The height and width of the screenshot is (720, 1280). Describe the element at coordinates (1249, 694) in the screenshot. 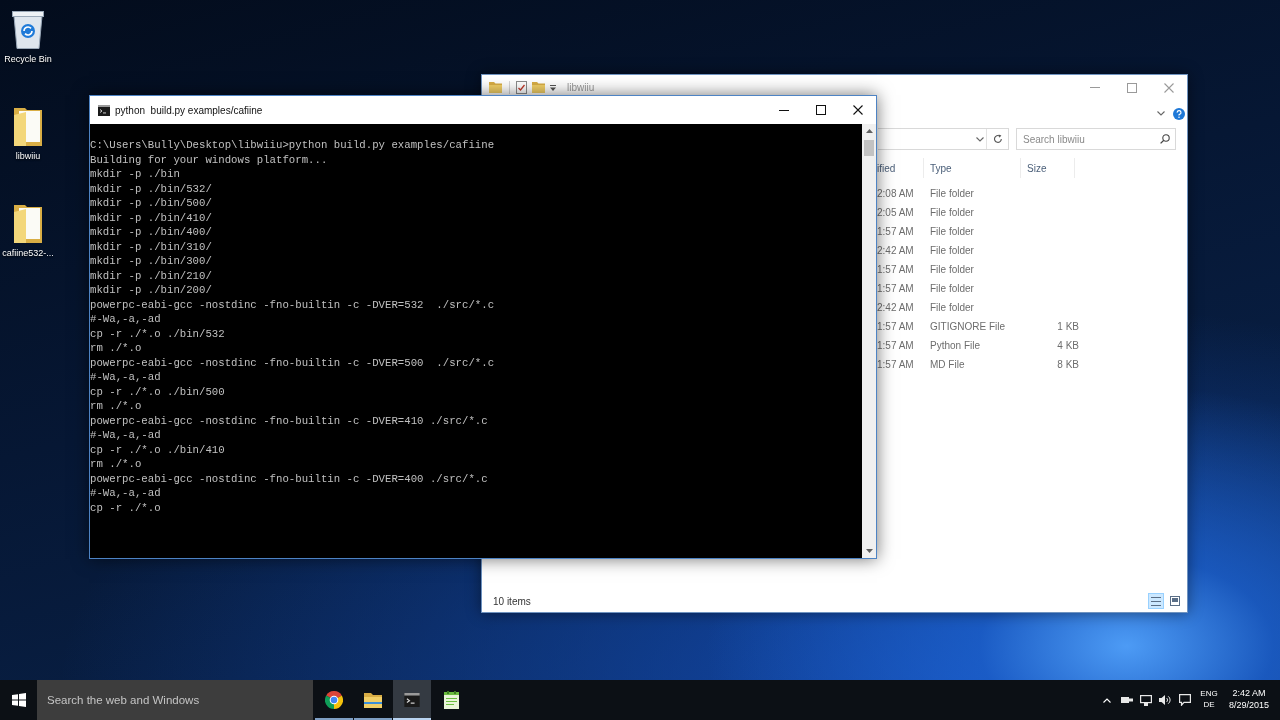

I see `clock-time: 2:42 AM` at that location.